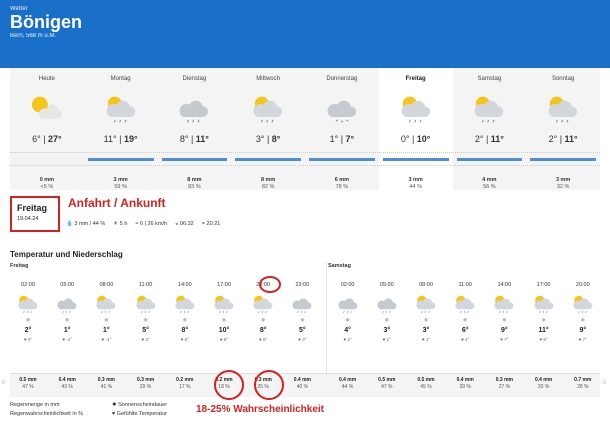  I want to click on rain-fact: 💧 3 mm / 44 %, so click(85, 224).